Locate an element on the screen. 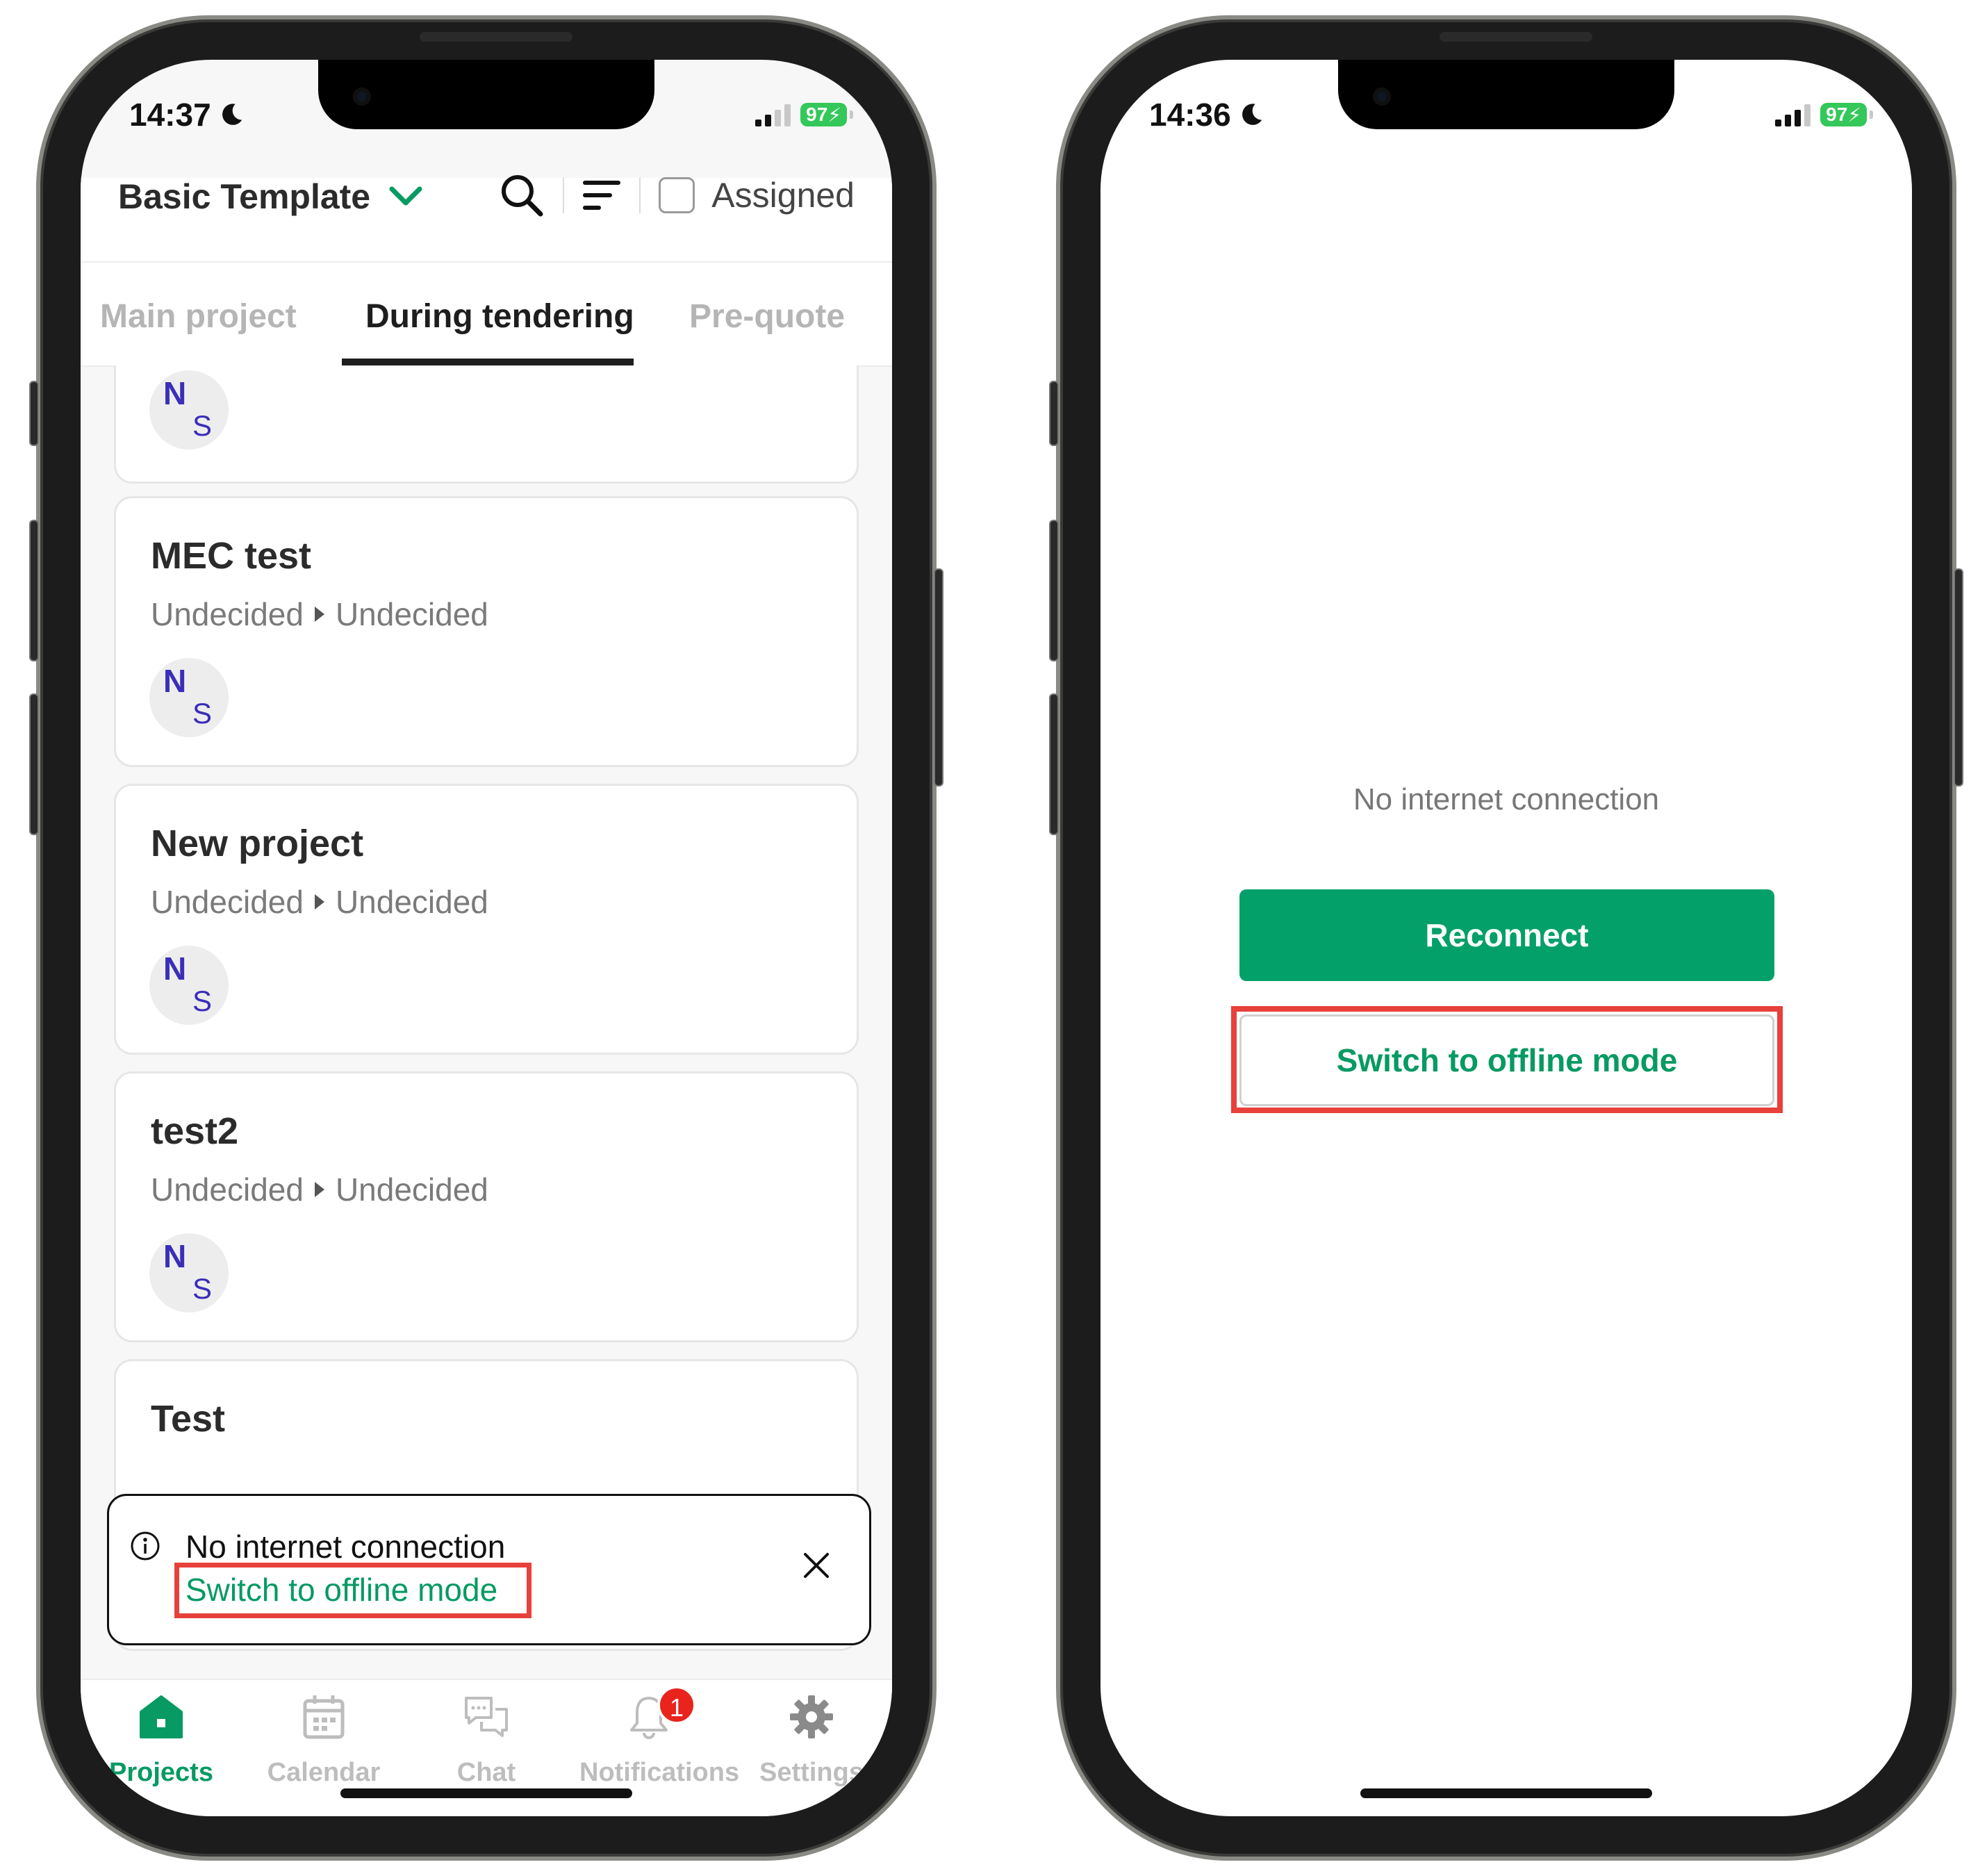 The height and width of the screenshot is (1876, 1987). tab-calendar: Calendar is located at coordinates (323, 1740).